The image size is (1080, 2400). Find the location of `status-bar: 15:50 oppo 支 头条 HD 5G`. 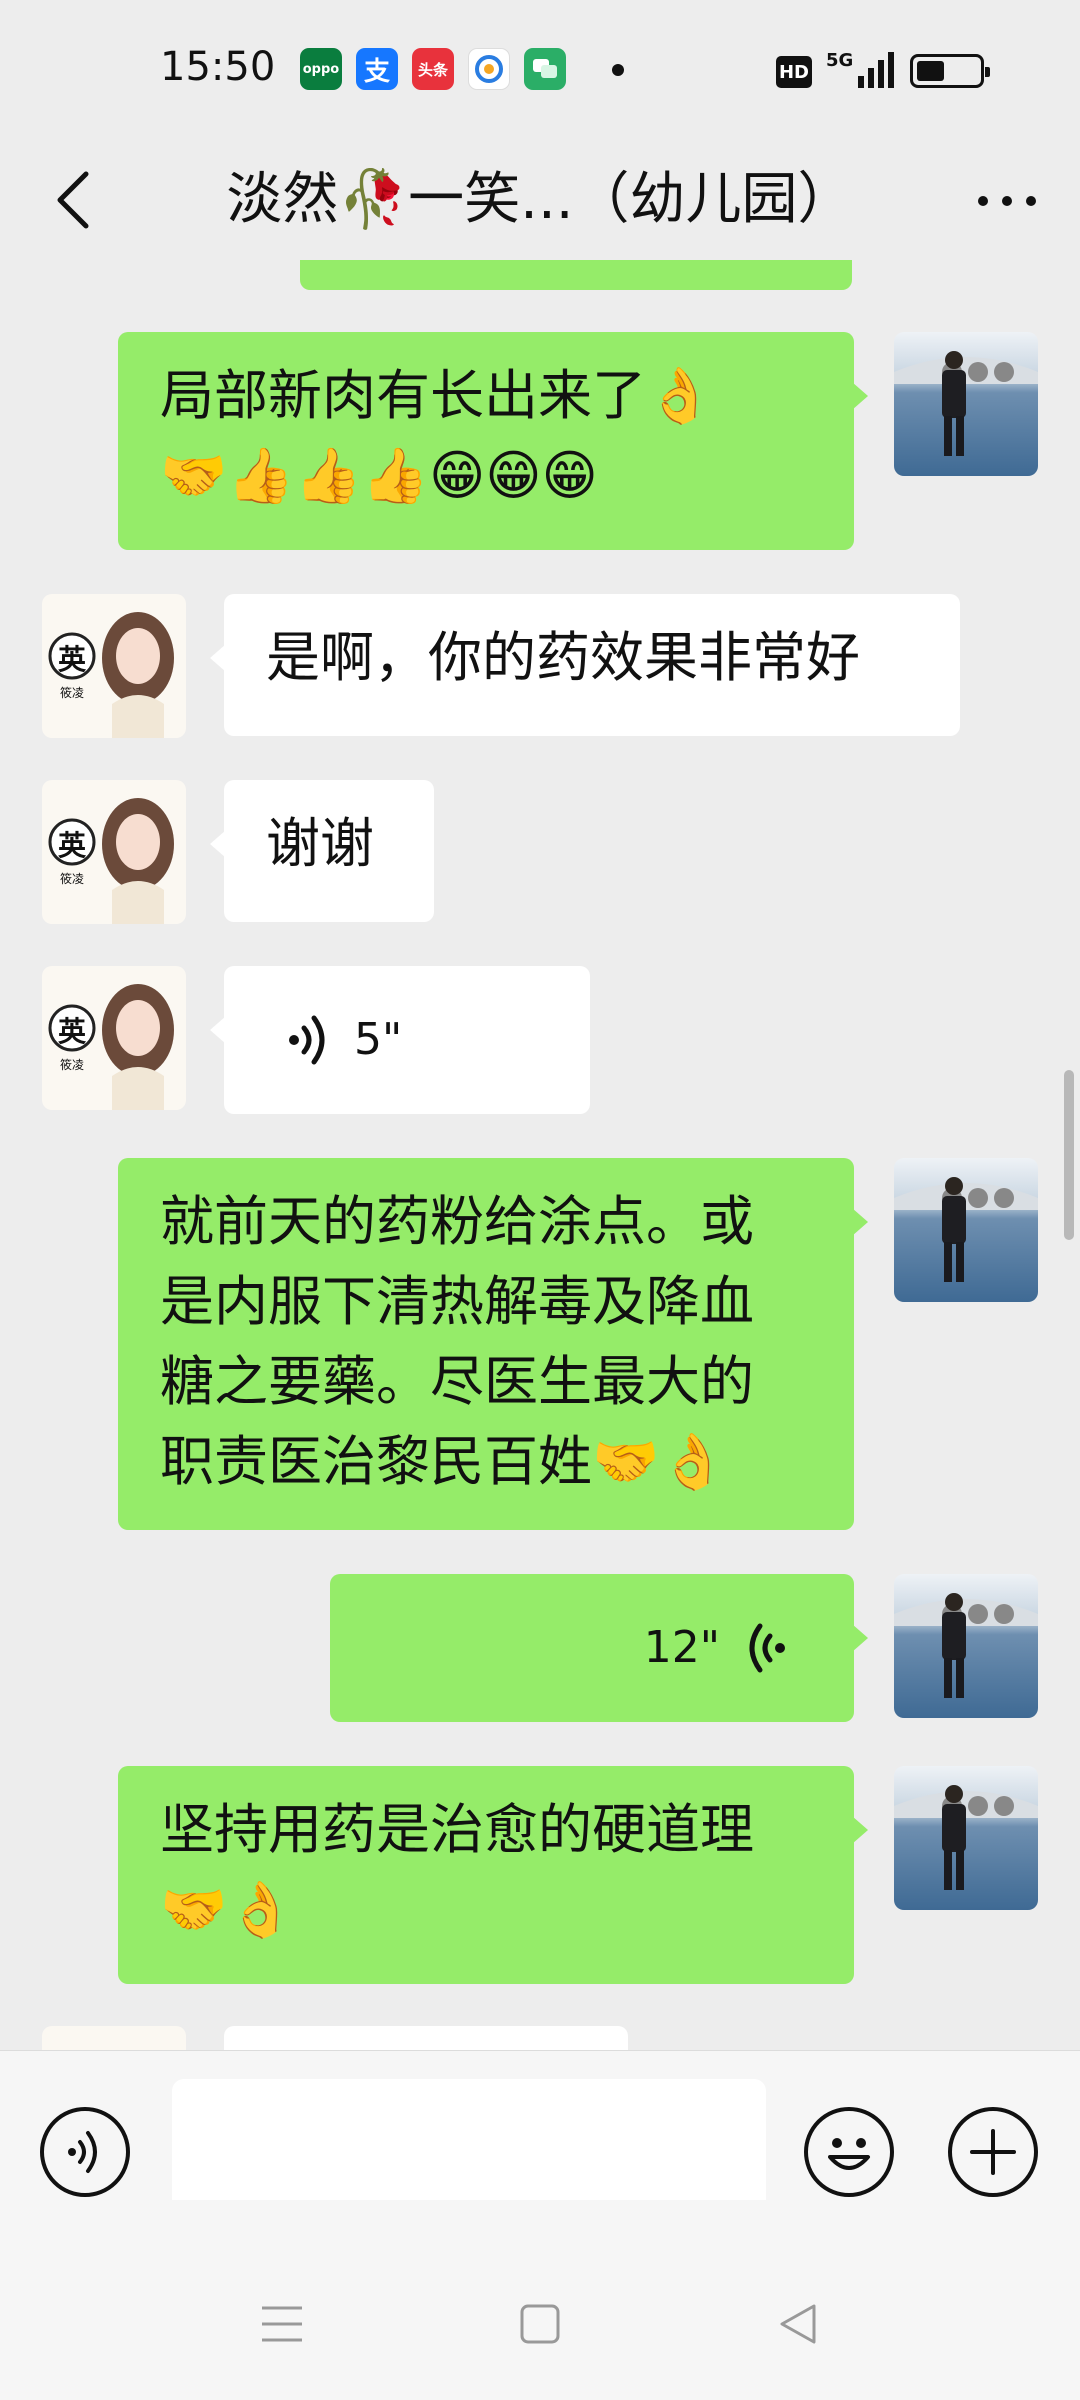

status-bar: 15:50 oppo 支 头条 HD 5G is located at coordinates (540, 70).